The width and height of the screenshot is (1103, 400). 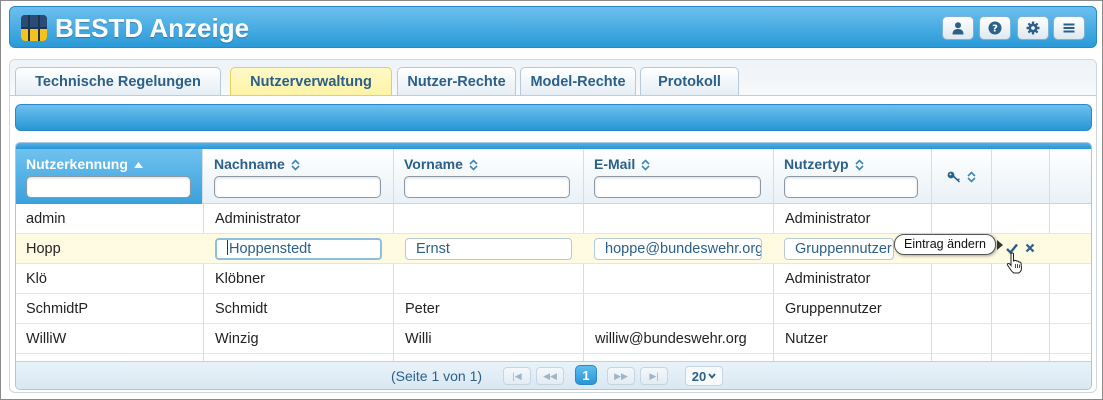 What do you see at coordinates (258, 219) in the screenshot?
I see `cell-nachname: Administrator` at bounding box center [258, 219].